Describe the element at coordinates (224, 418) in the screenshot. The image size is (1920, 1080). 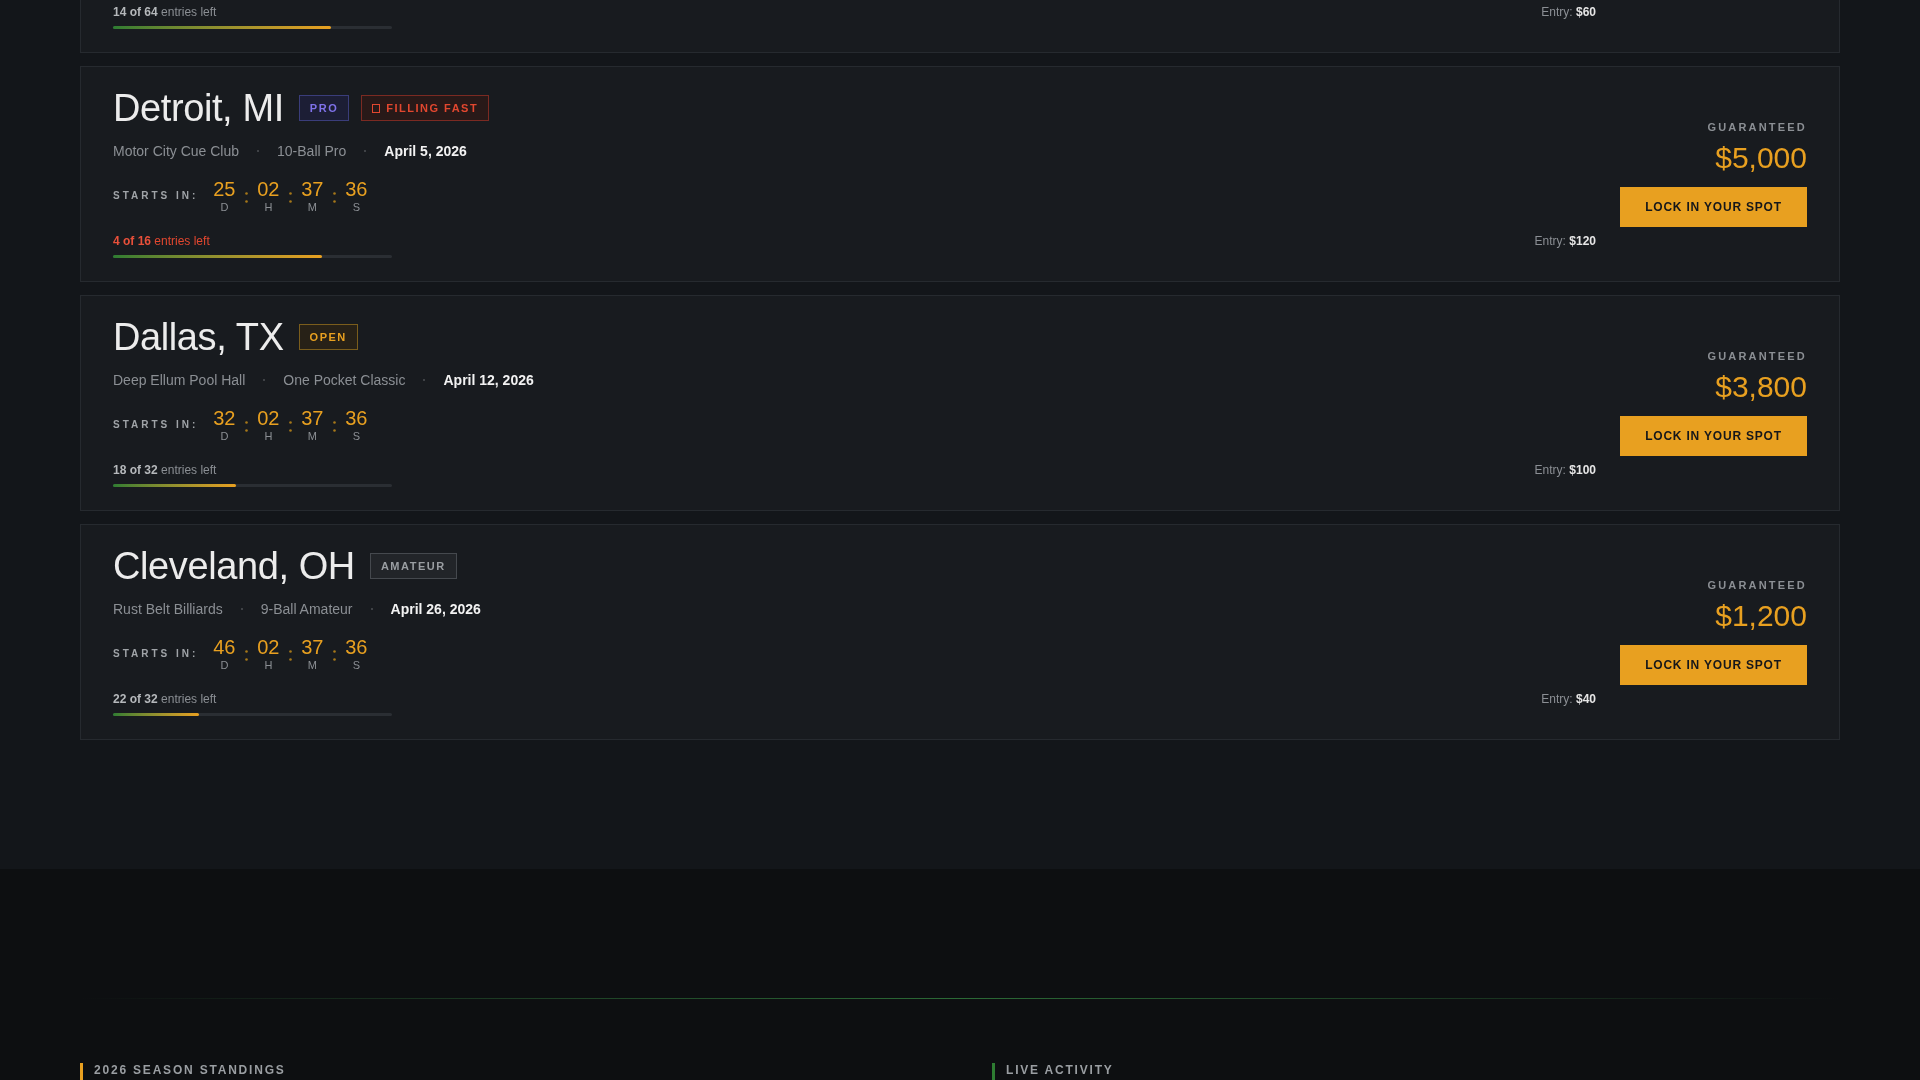
I see `countdown-value: 32` at that location.